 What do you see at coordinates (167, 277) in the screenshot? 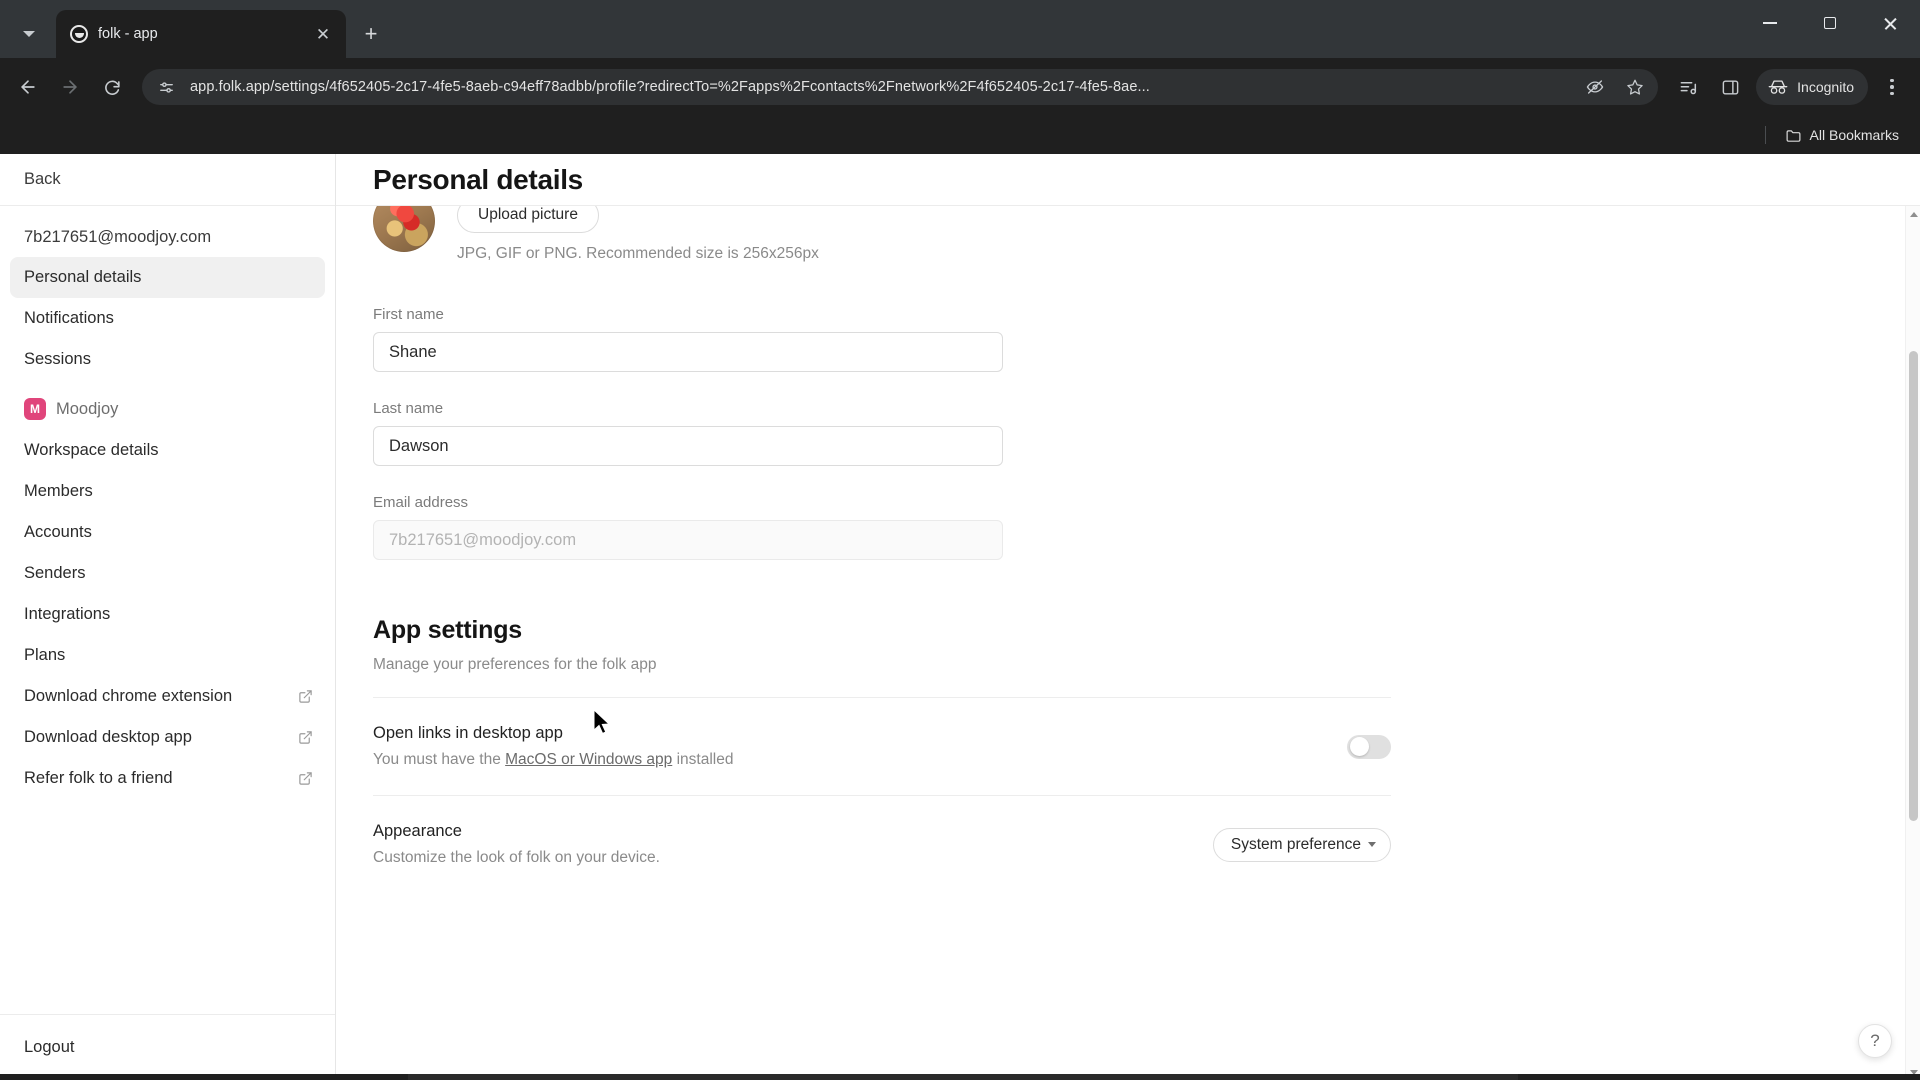
I see `sidebar-item-personal-details: Personal details` at bounding box center [167, 277].